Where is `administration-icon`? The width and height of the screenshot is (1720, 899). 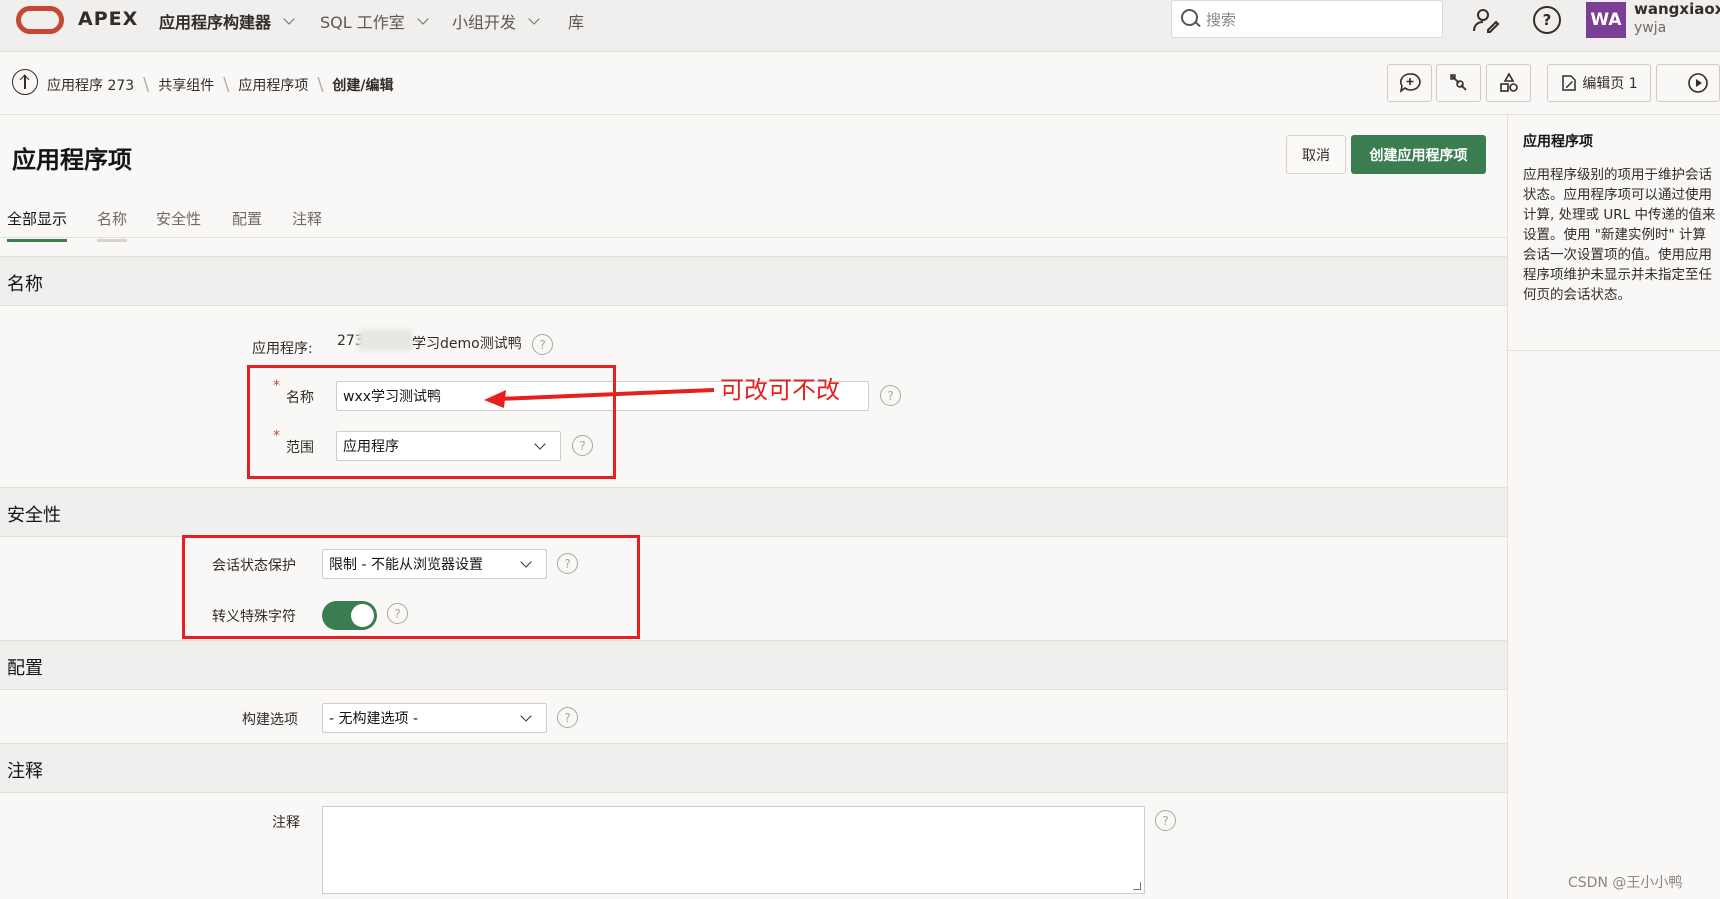 administration-icon is located at coordinates (1486, 20).